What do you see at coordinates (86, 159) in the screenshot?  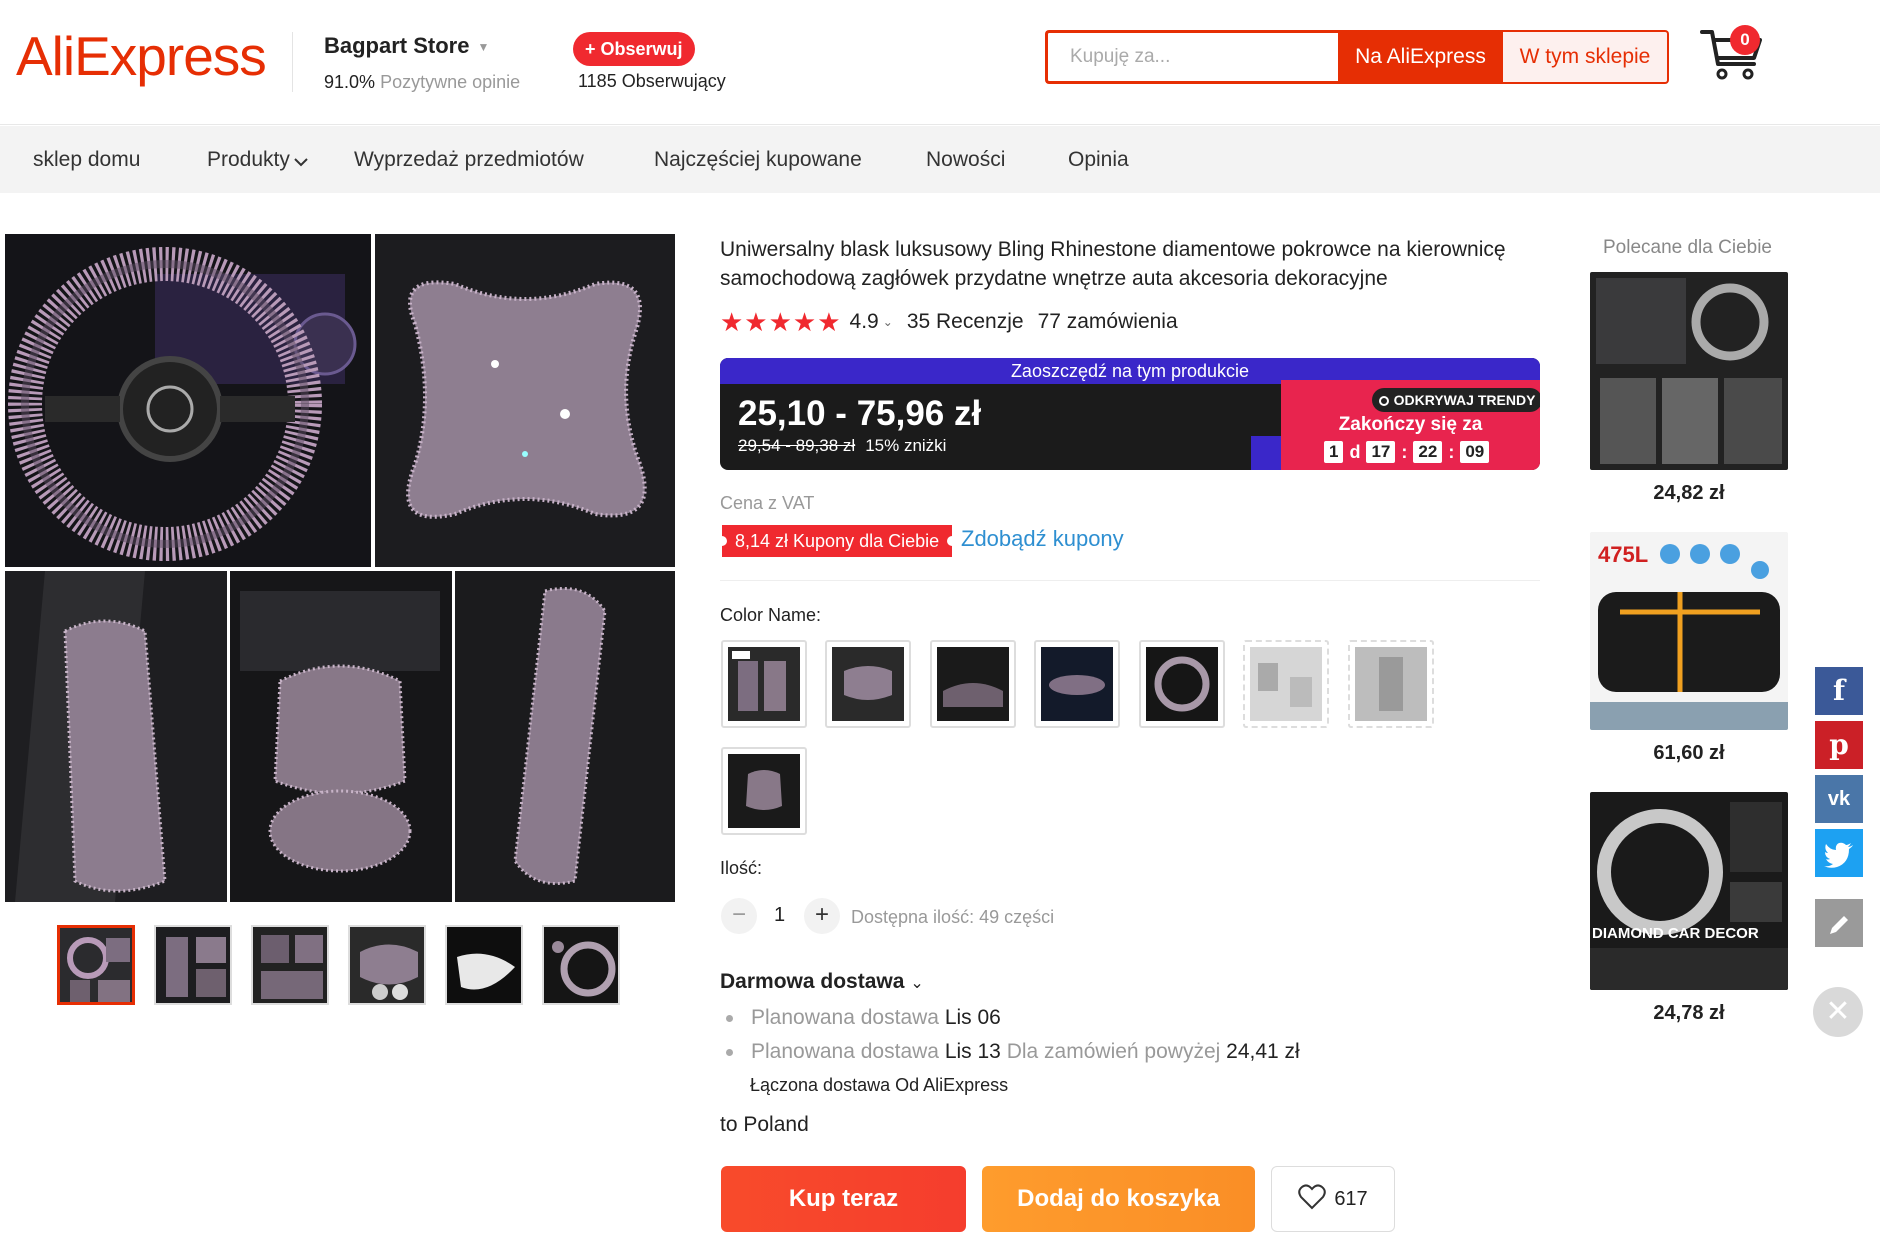 I see `nav-store-home: sklep domu` at bounding box center [86, 159].